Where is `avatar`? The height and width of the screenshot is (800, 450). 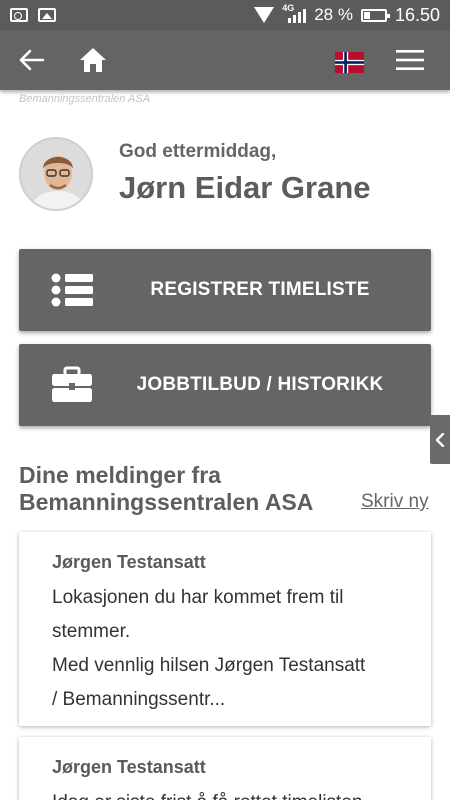
avatar is located at coordinates (56, 174).